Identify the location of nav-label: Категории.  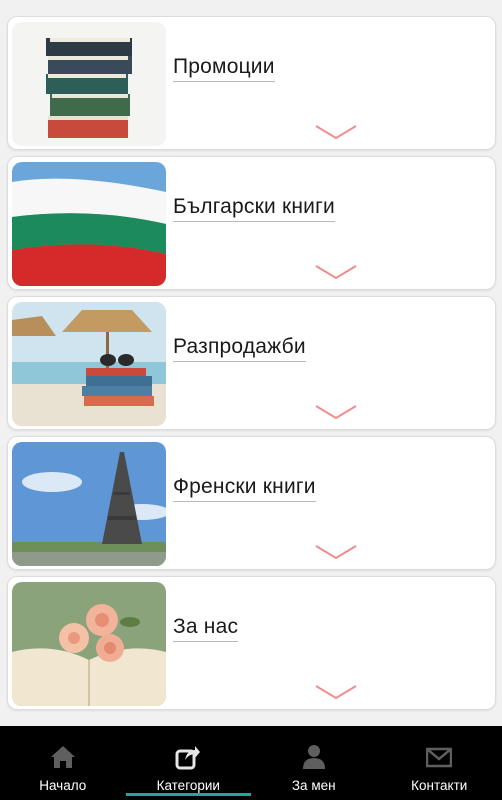
(188, 785).